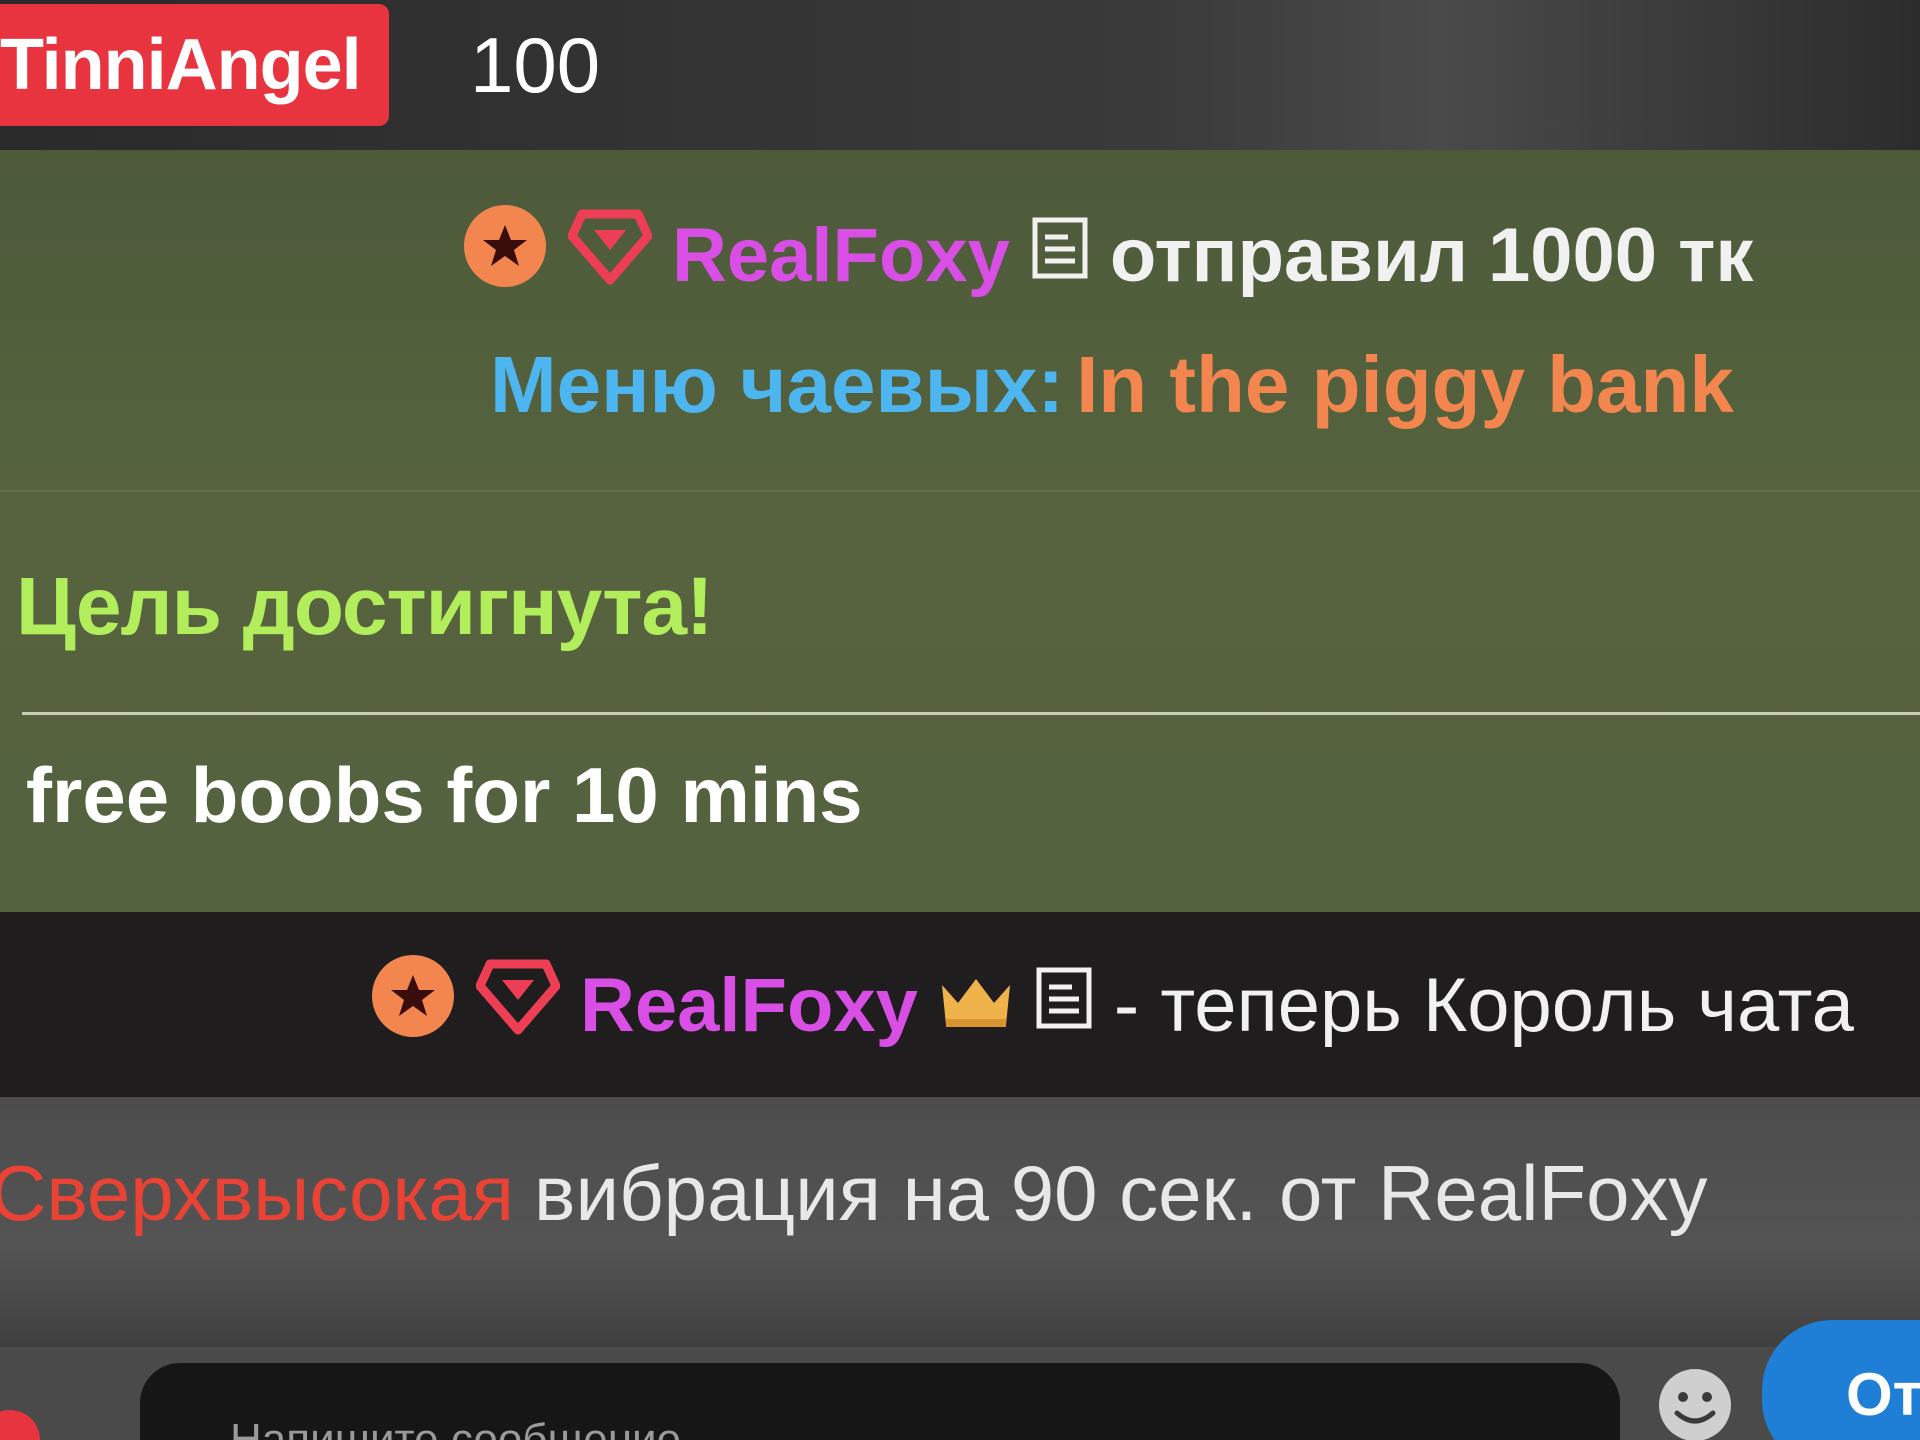 This screenshot has height=1440, width=1920. Describe the element at coordinates (1841, 1380) in the screenshot. I see `send-button: Отправить` at that location.